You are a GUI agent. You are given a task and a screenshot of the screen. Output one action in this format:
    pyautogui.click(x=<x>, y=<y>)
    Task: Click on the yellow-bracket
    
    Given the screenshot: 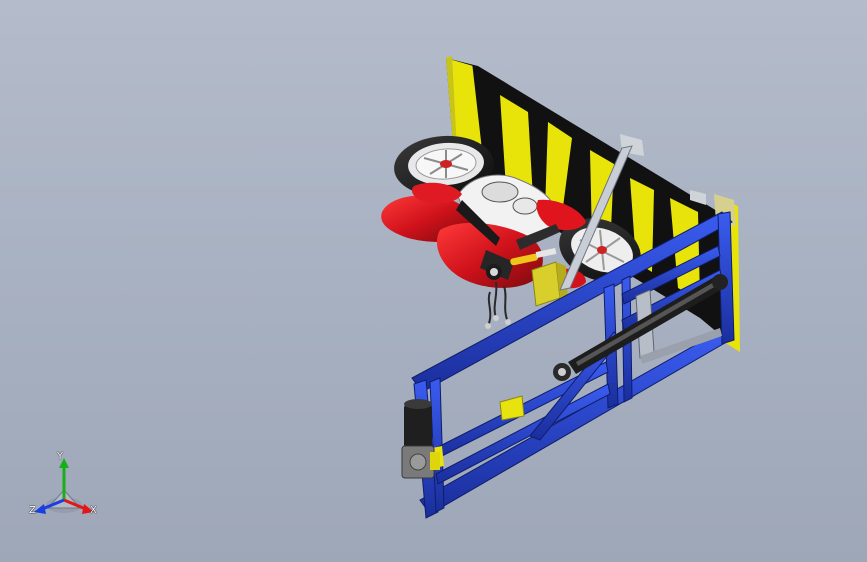 What is the action you would take?
    pyautogui.click(x=512, y=408)
    